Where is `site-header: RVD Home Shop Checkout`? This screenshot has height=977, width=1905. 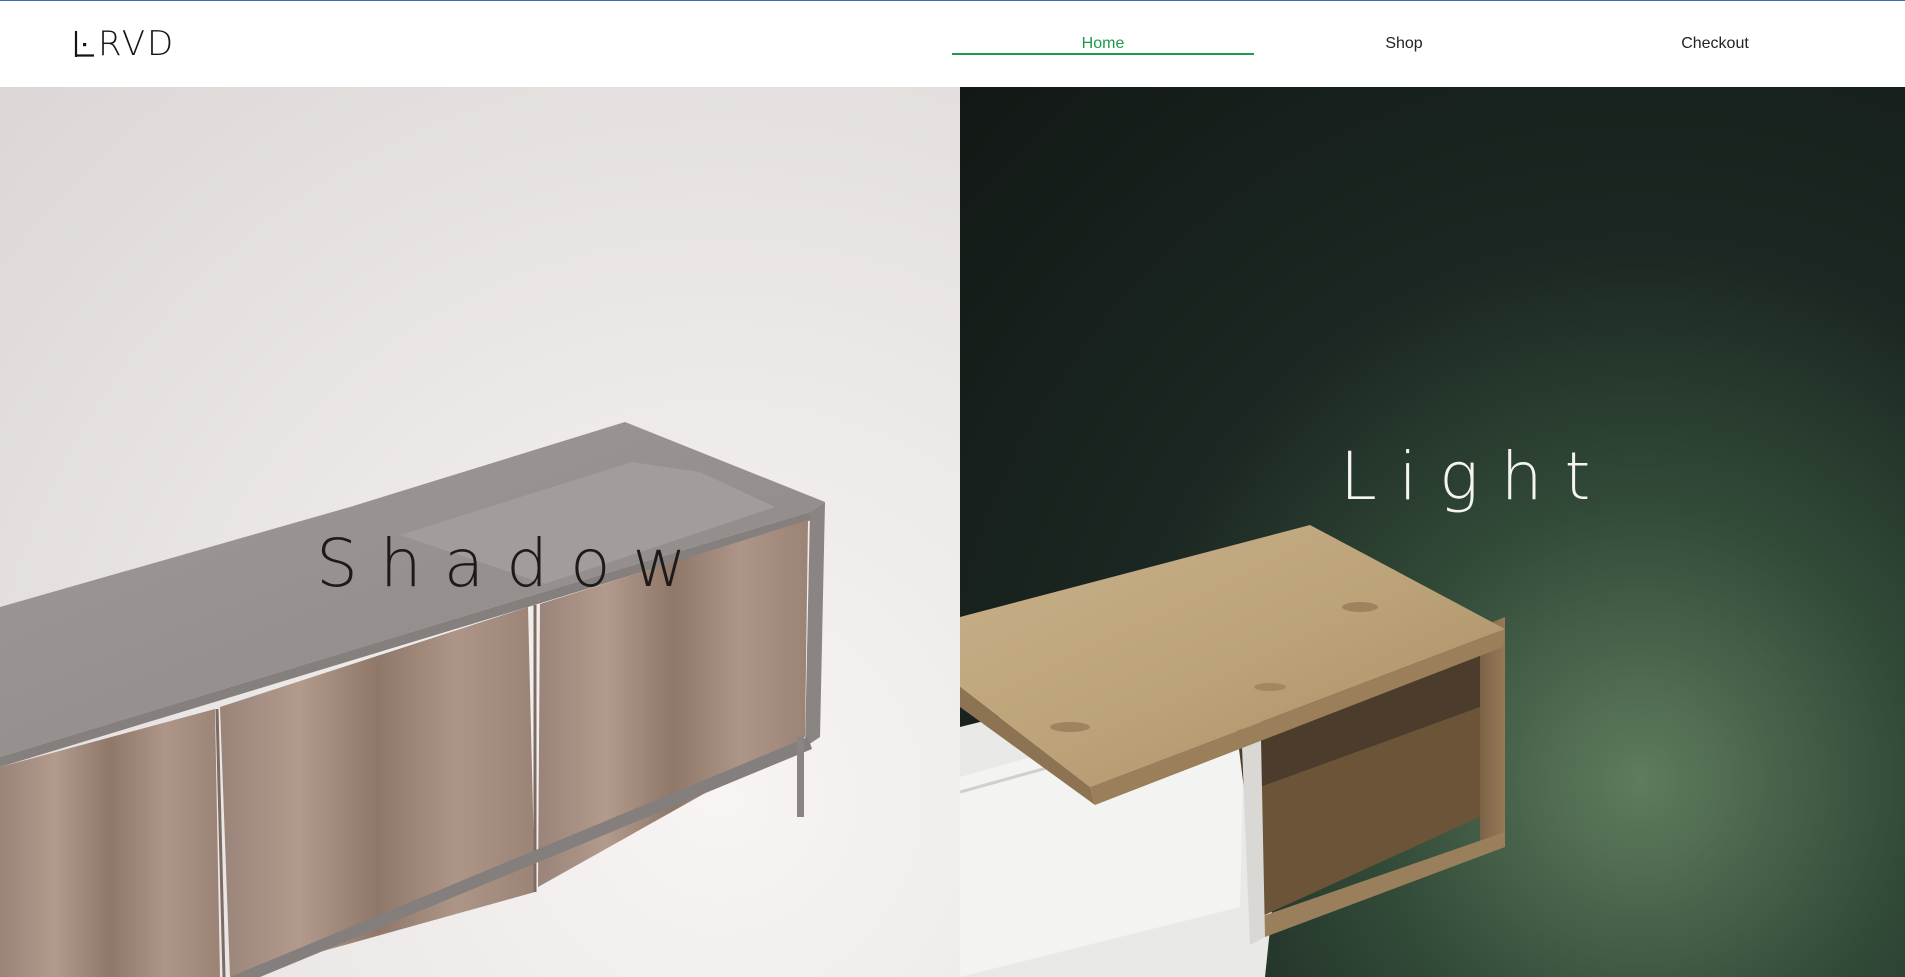 site-header: RVD Home Shop Checkout is located at coordinates (952, 44).